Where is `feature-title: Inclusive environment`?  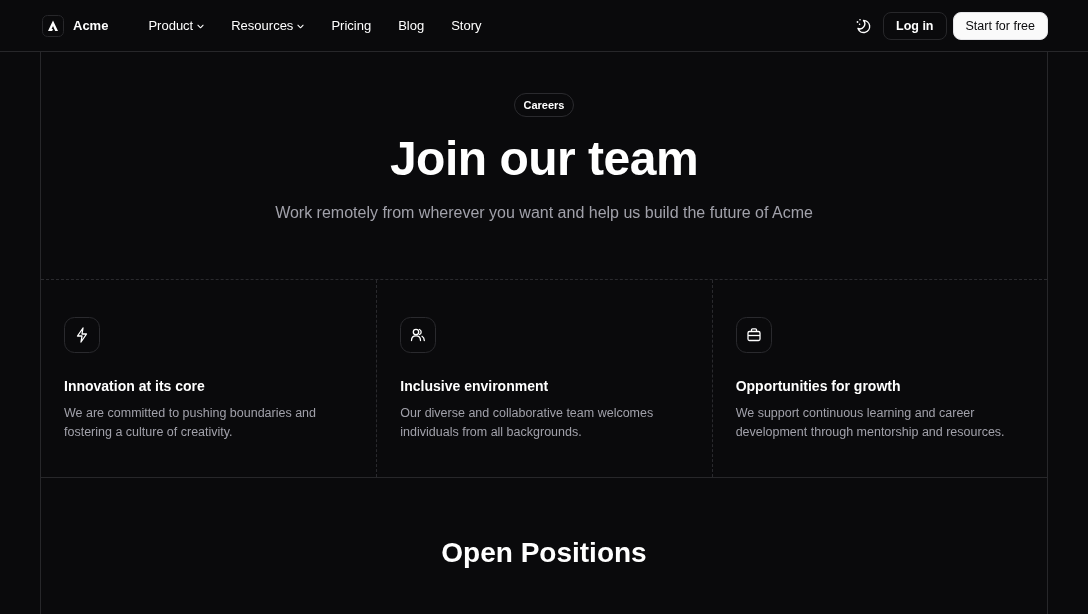
feature-title: Inclusive environment is located at coordinates (475, 386).